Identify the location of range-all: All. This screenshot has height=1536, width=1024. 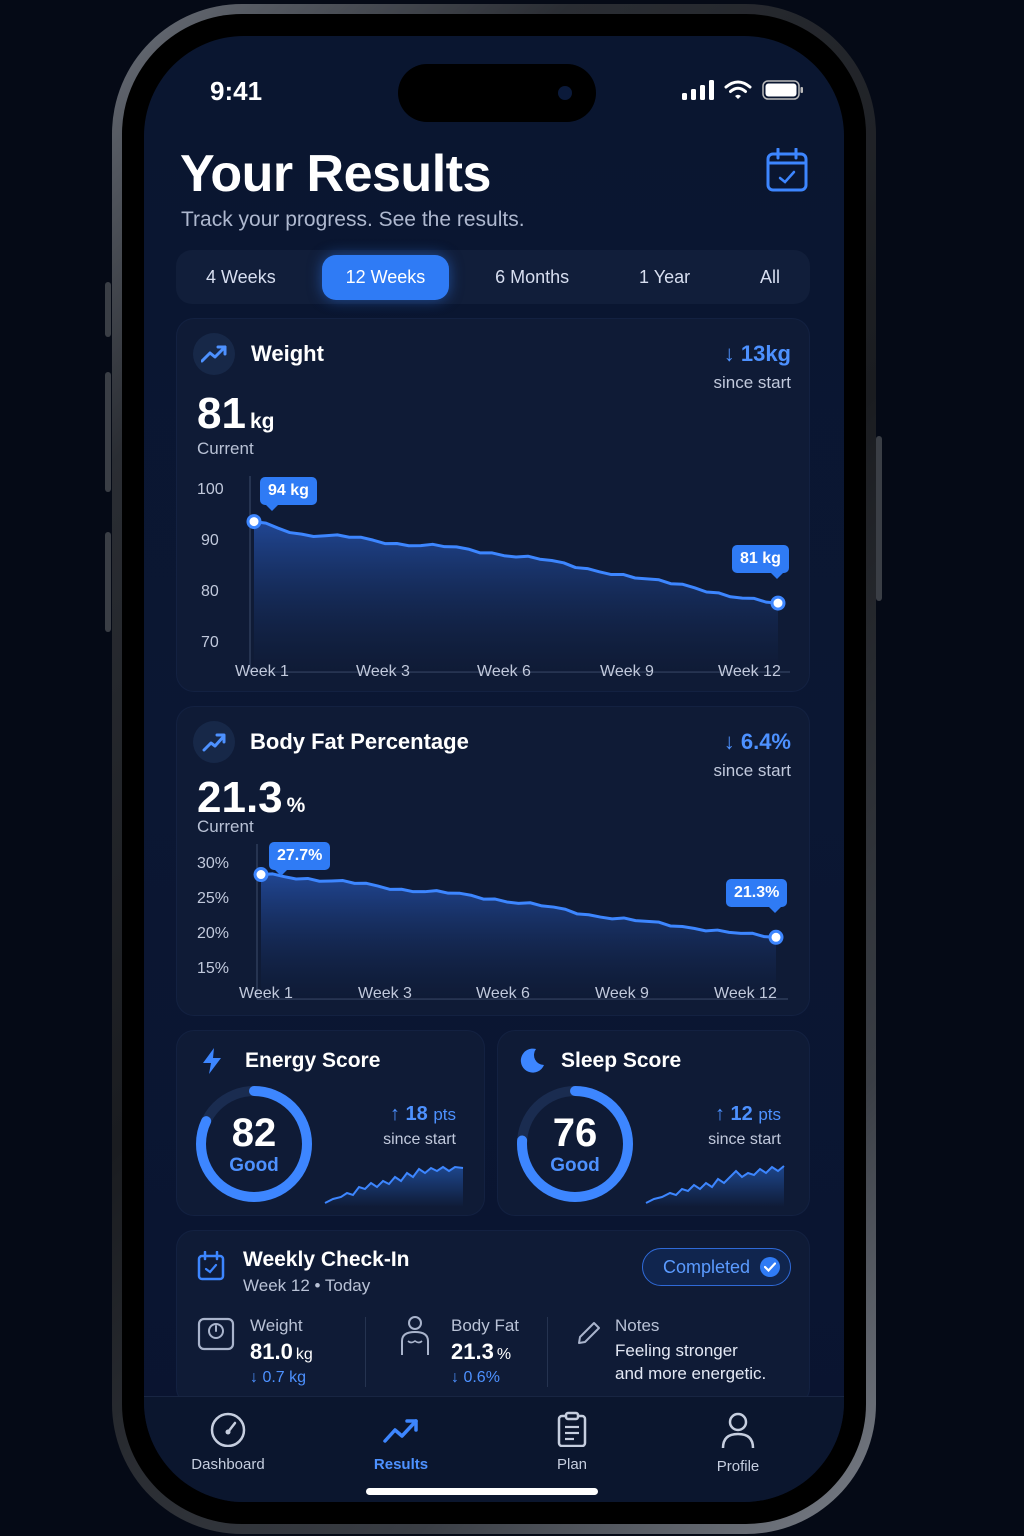
(770, 277).